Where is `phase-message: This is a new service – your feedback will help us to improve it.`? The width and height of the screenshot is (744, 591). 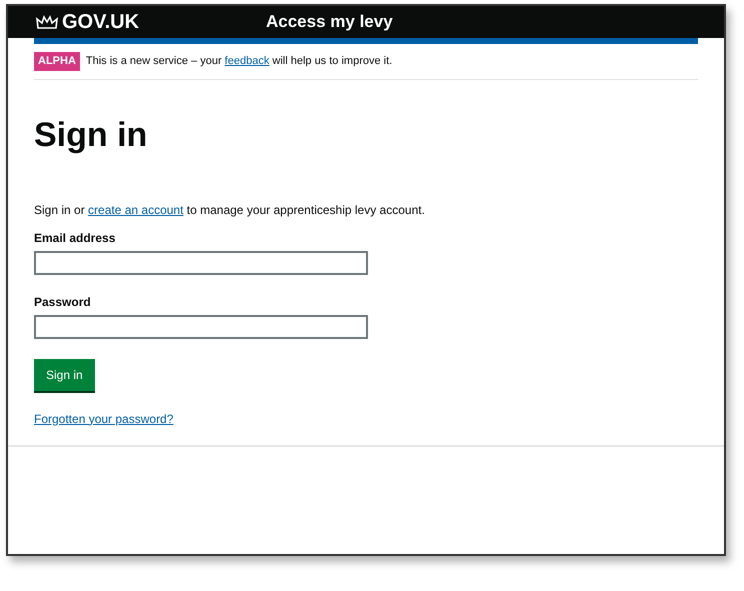
phase-message: This is a new service – your feedback will help us to improve it. is located at coordinates (239, 61).